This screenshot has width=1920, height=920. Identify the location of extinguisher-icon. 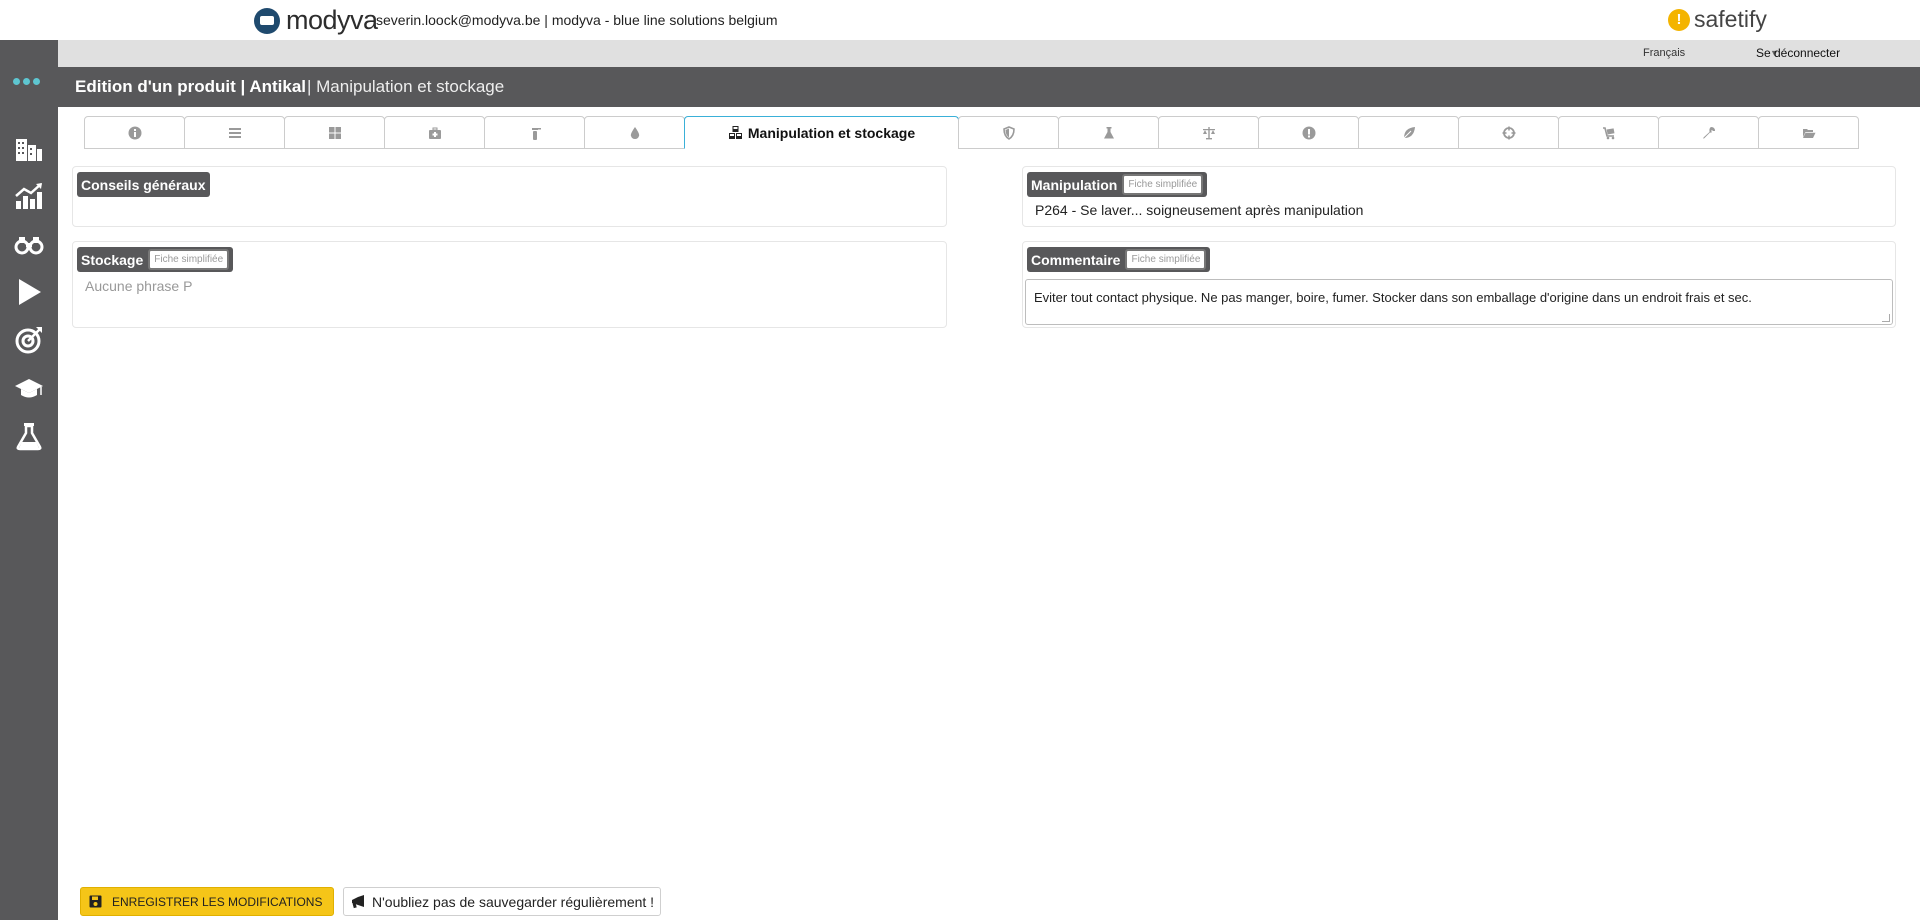
(536, 133).